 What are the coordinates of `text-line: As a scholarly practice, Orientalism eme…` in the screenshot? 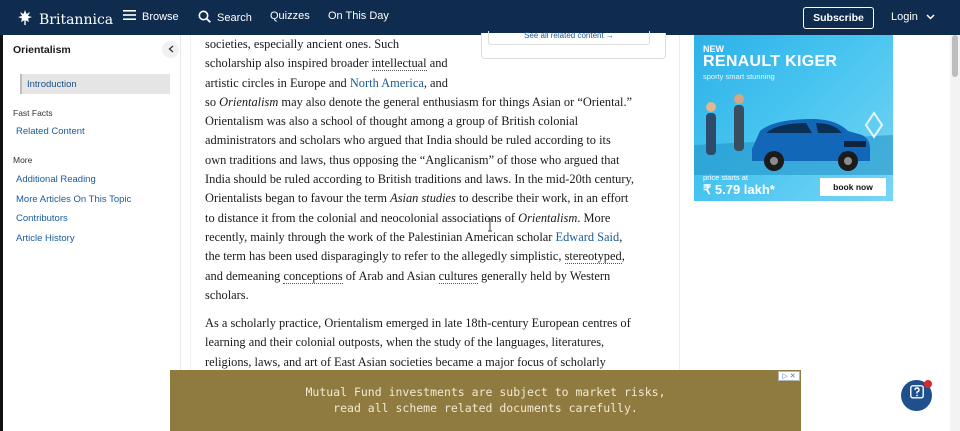 It's located at (418, 323).